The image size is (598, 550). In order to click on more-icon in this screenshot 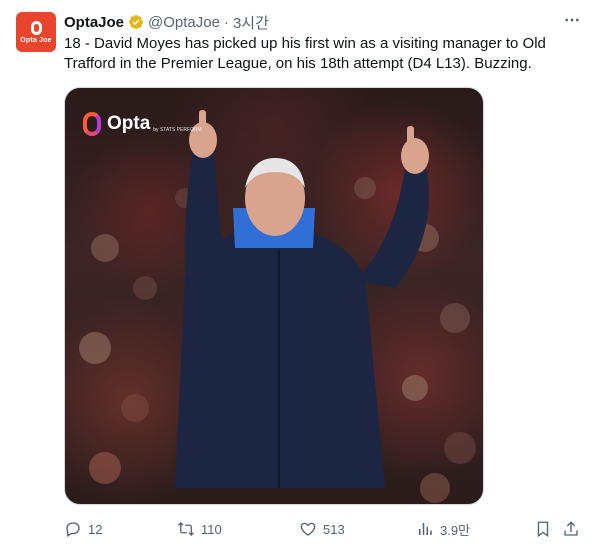, I will do `click(572, 20)`.